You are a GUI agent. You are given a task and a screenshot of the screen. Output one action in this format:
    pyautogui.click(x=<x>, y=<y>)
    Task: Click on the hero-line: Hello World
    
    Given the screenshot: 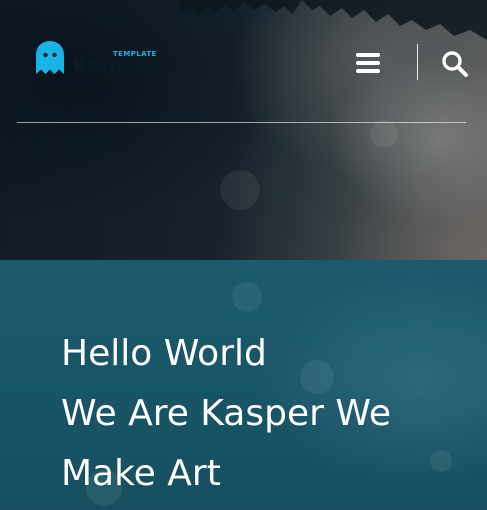 What is the action you would take?
    pyautogui.click(x=164, y=353)
    